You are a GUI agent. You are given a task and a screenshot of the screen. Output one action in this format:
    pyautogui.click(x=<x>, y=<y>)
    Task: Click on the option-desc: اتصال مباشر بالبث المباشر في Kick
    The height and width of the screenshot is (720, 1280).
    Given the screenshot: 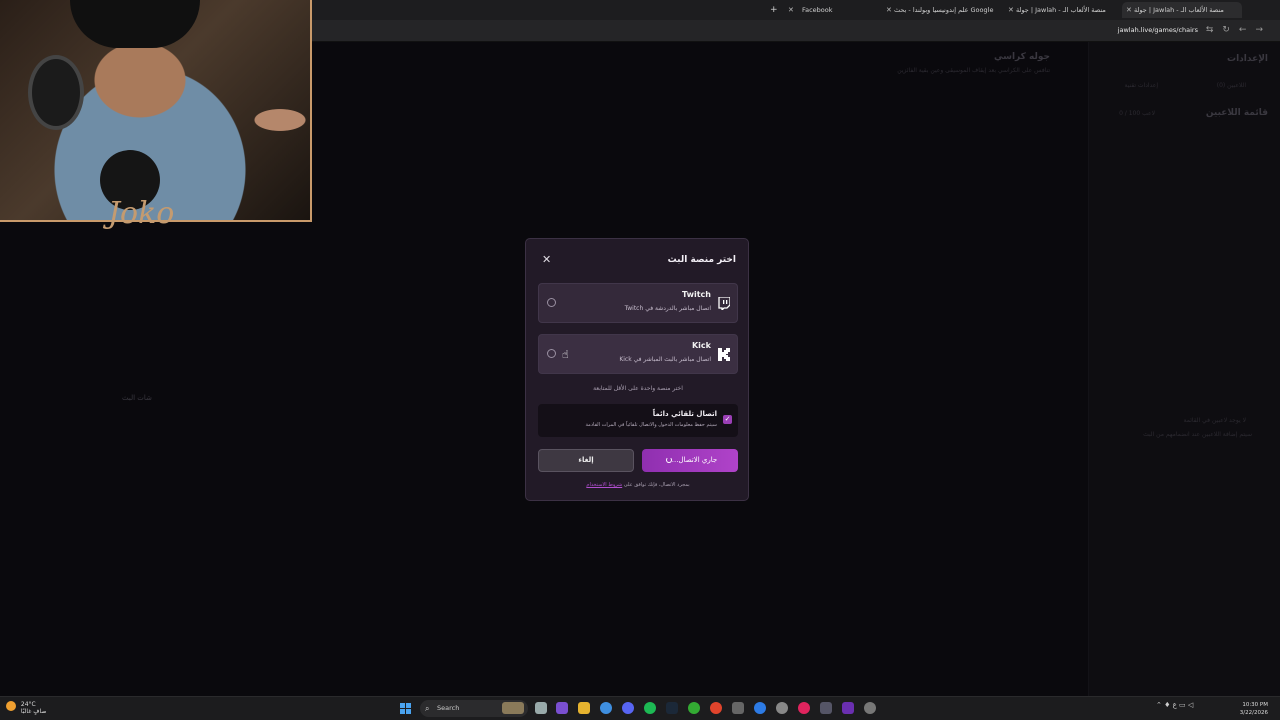 What is the action you would take?
    pyautogui.click(x=665, y=359)
    